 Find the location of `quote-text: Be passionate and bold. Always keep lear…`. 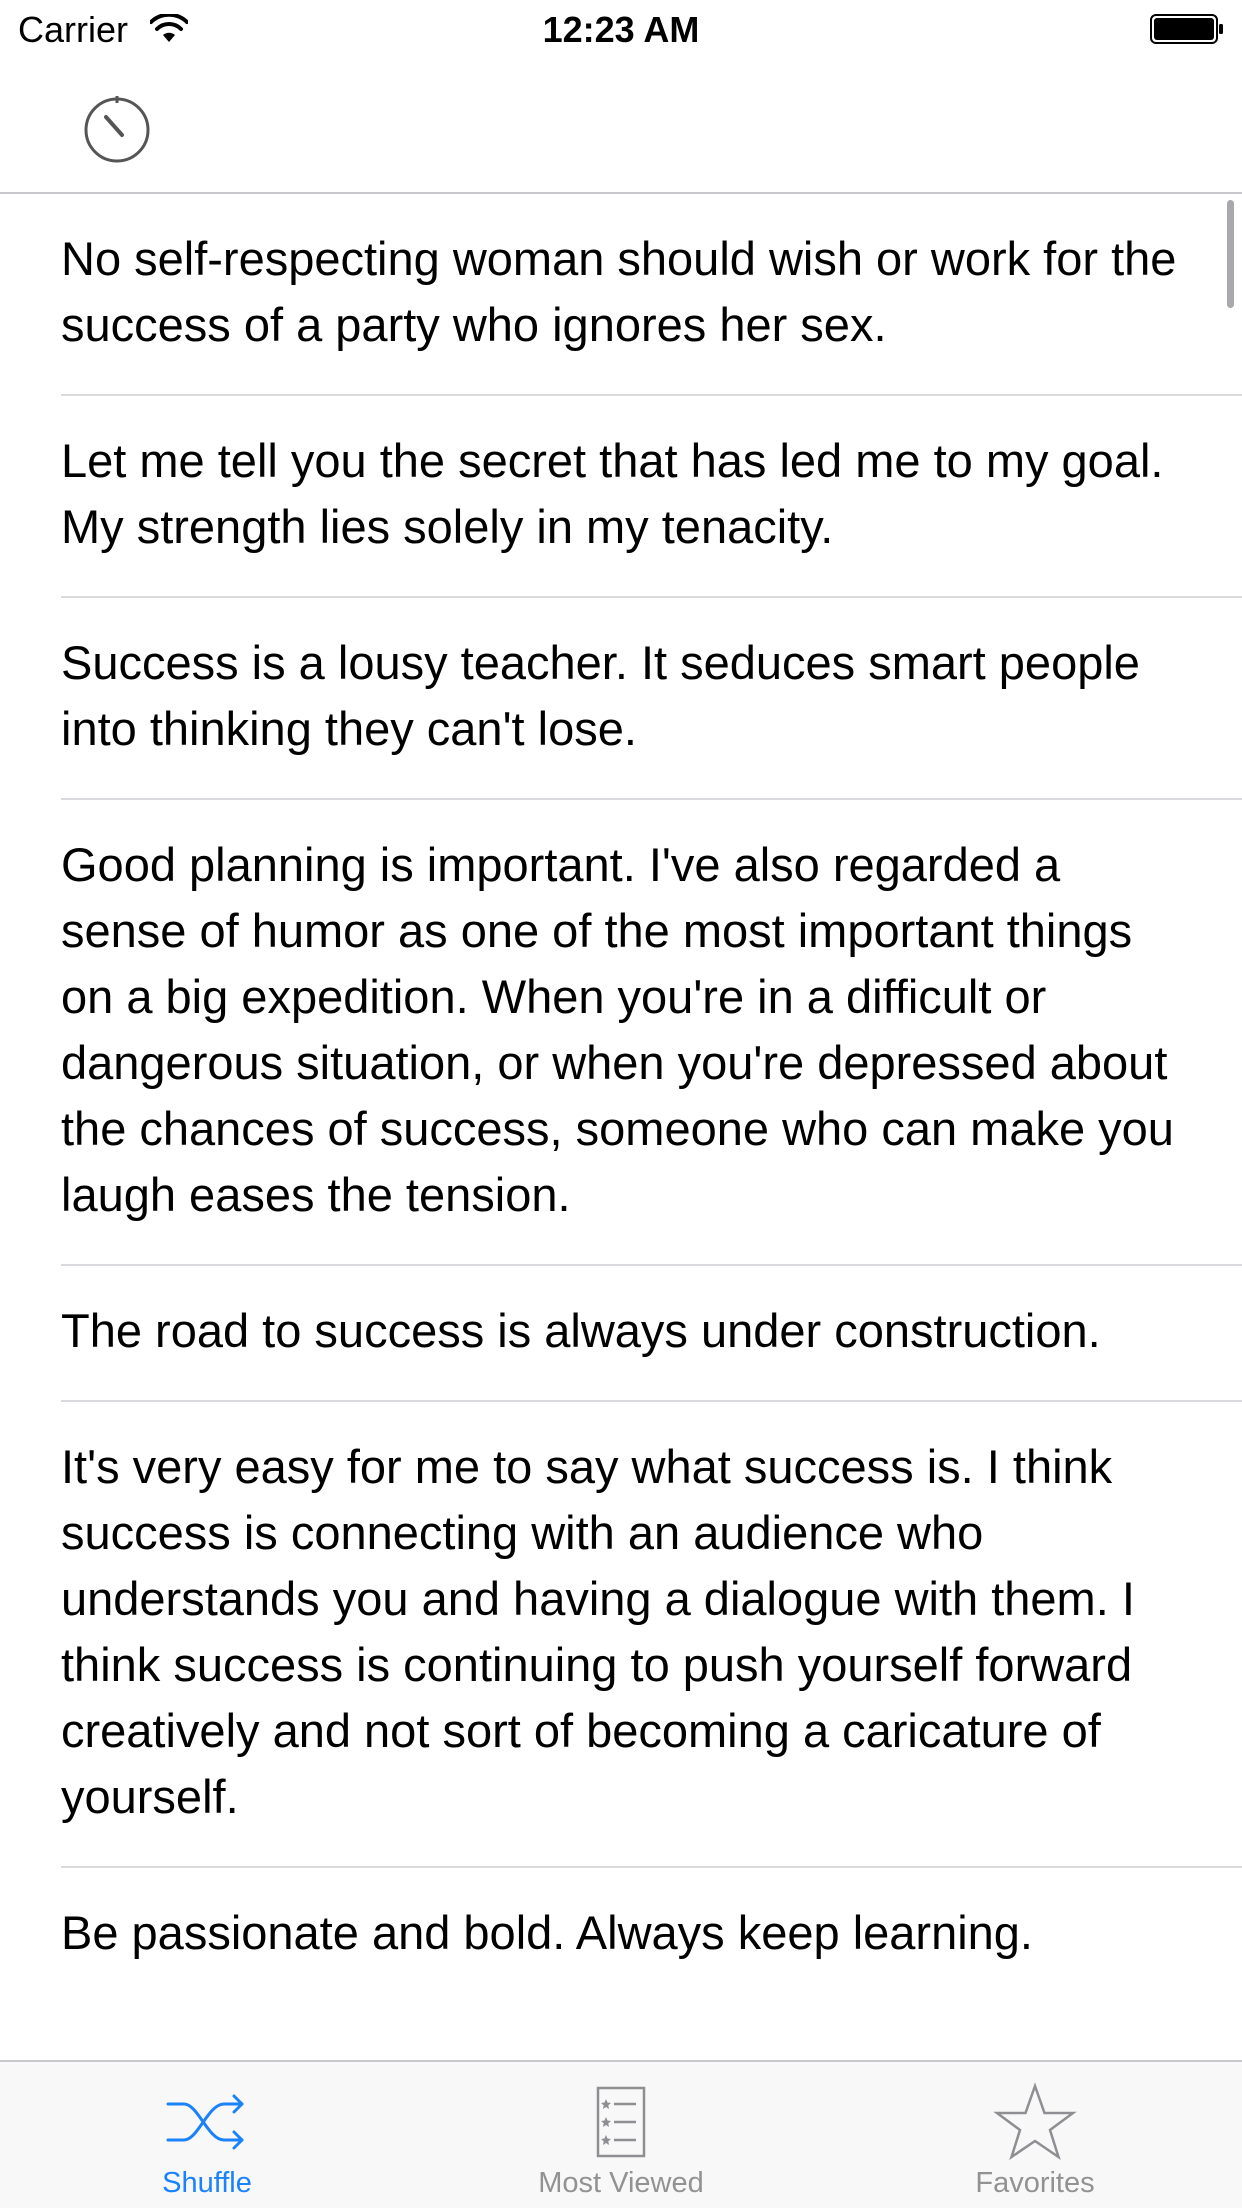

quote-text: Be passionate and bold. Always keep lear… is located at coordinates (547, 1932).